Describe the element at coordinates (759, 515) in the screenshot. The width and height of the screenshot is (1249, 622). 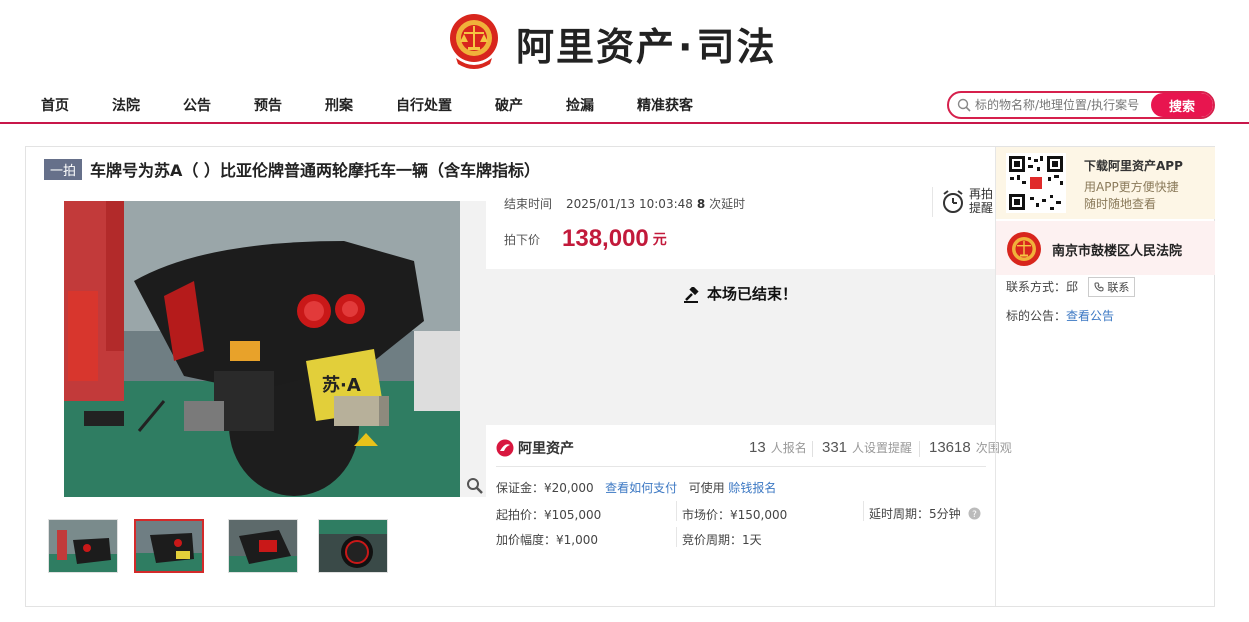
I see `market-price-value: ¥150,000` at that location.